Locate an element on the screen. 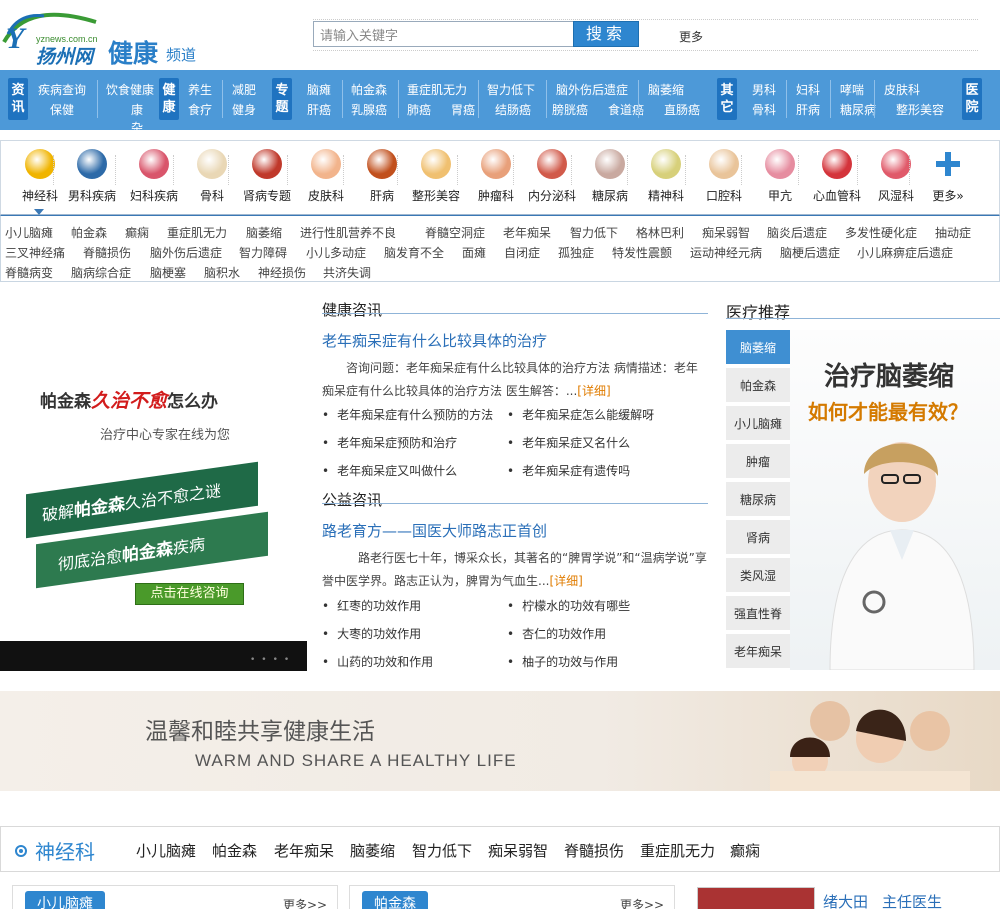 This screenshot has height=909, width=1000. subcategory-link: 三叉神经痛 is located at coordinates (35, 252).